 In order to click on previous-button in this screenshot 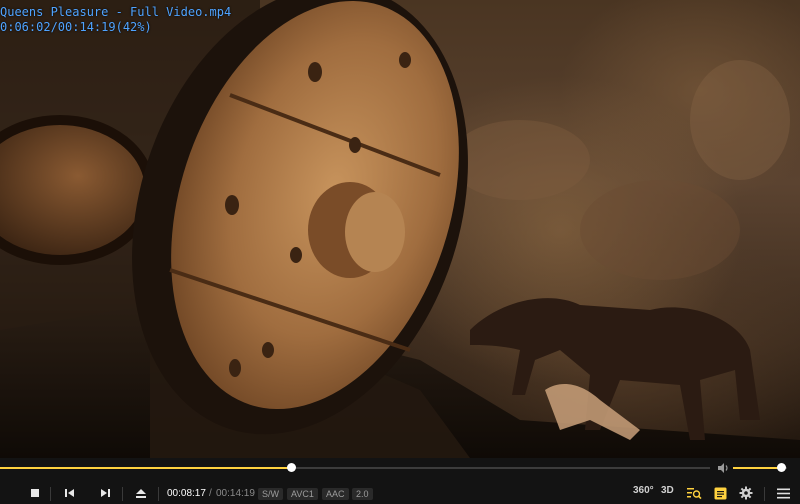, I will do `click(70, 493)`.